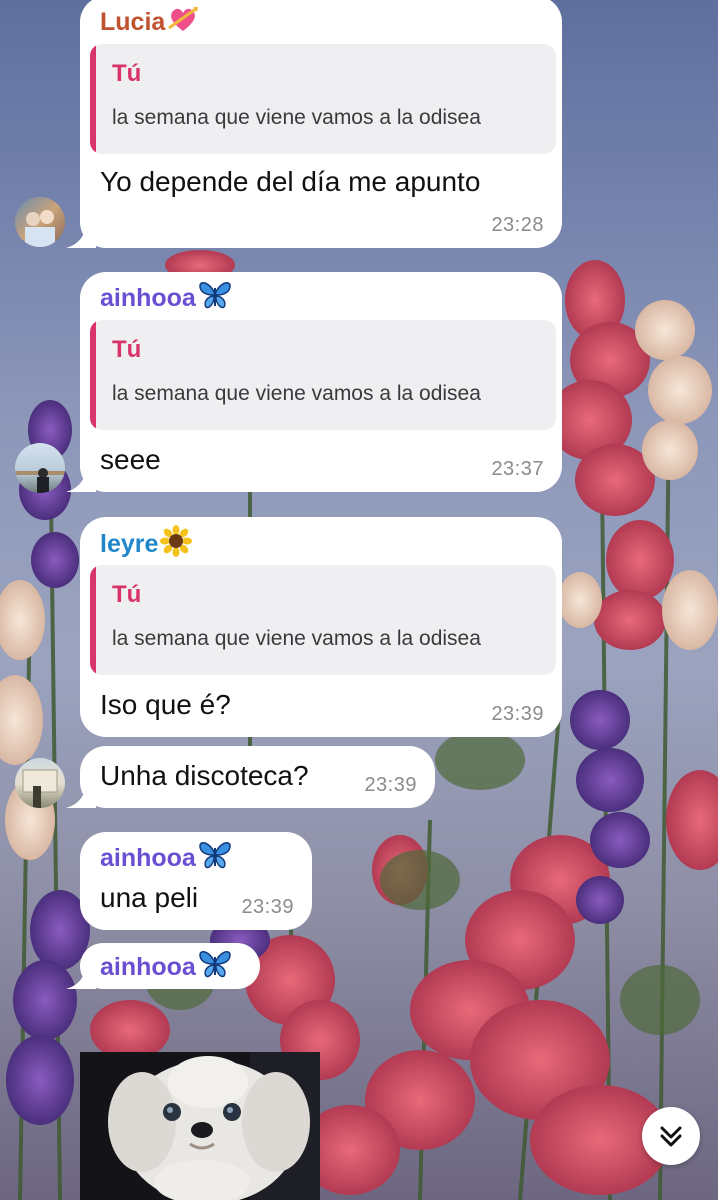 This screenshot has height=1200, width=718. What do you see at coordinates (204, 775) in the screenshot?
I see `message-text: Unha discoteca?` at bounding box center [204, 775].